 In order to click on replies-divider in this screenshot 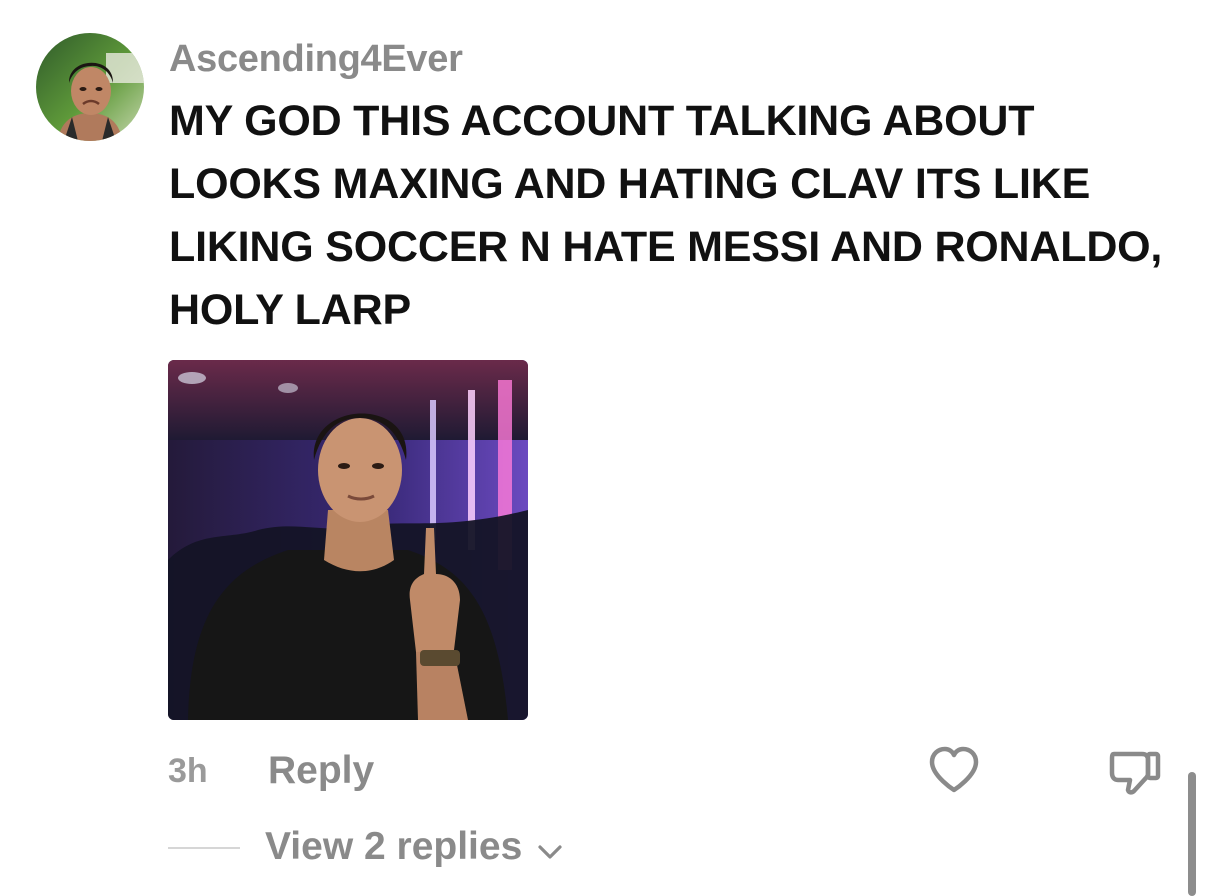, I will do `click(204, 848)`.